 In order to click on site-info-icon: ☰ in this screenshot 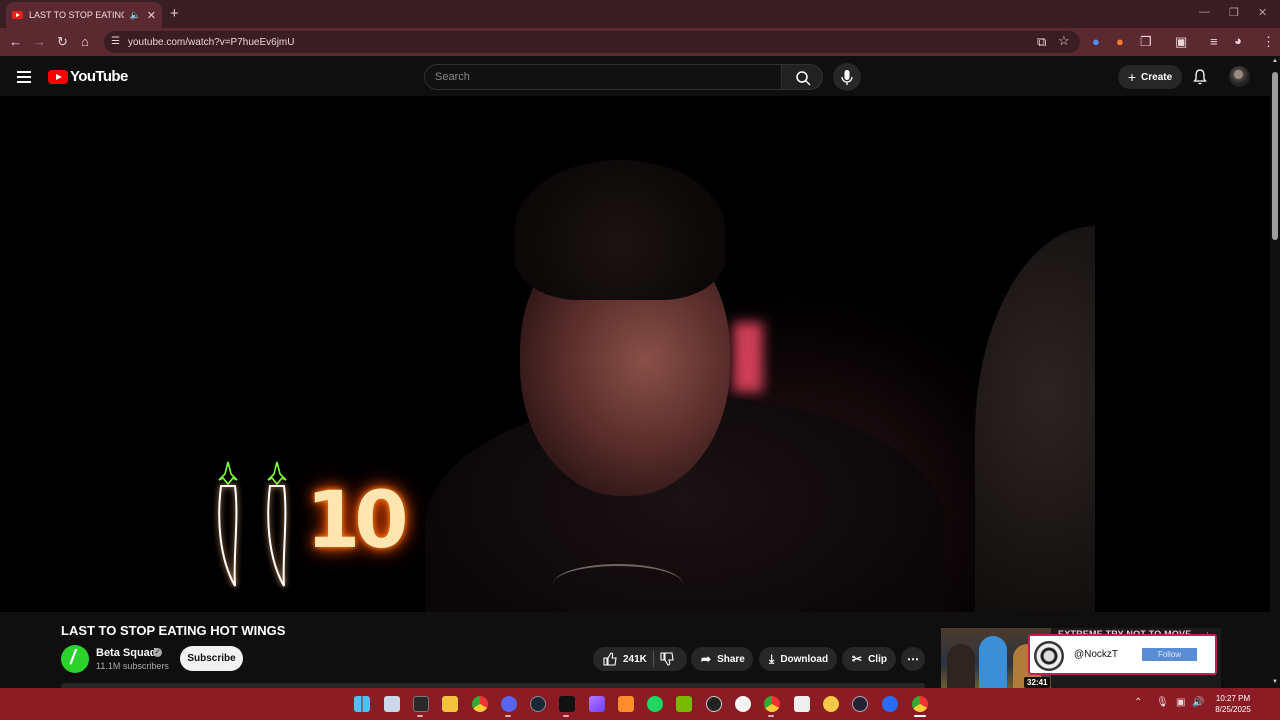, I will do `click(115, 41)`.